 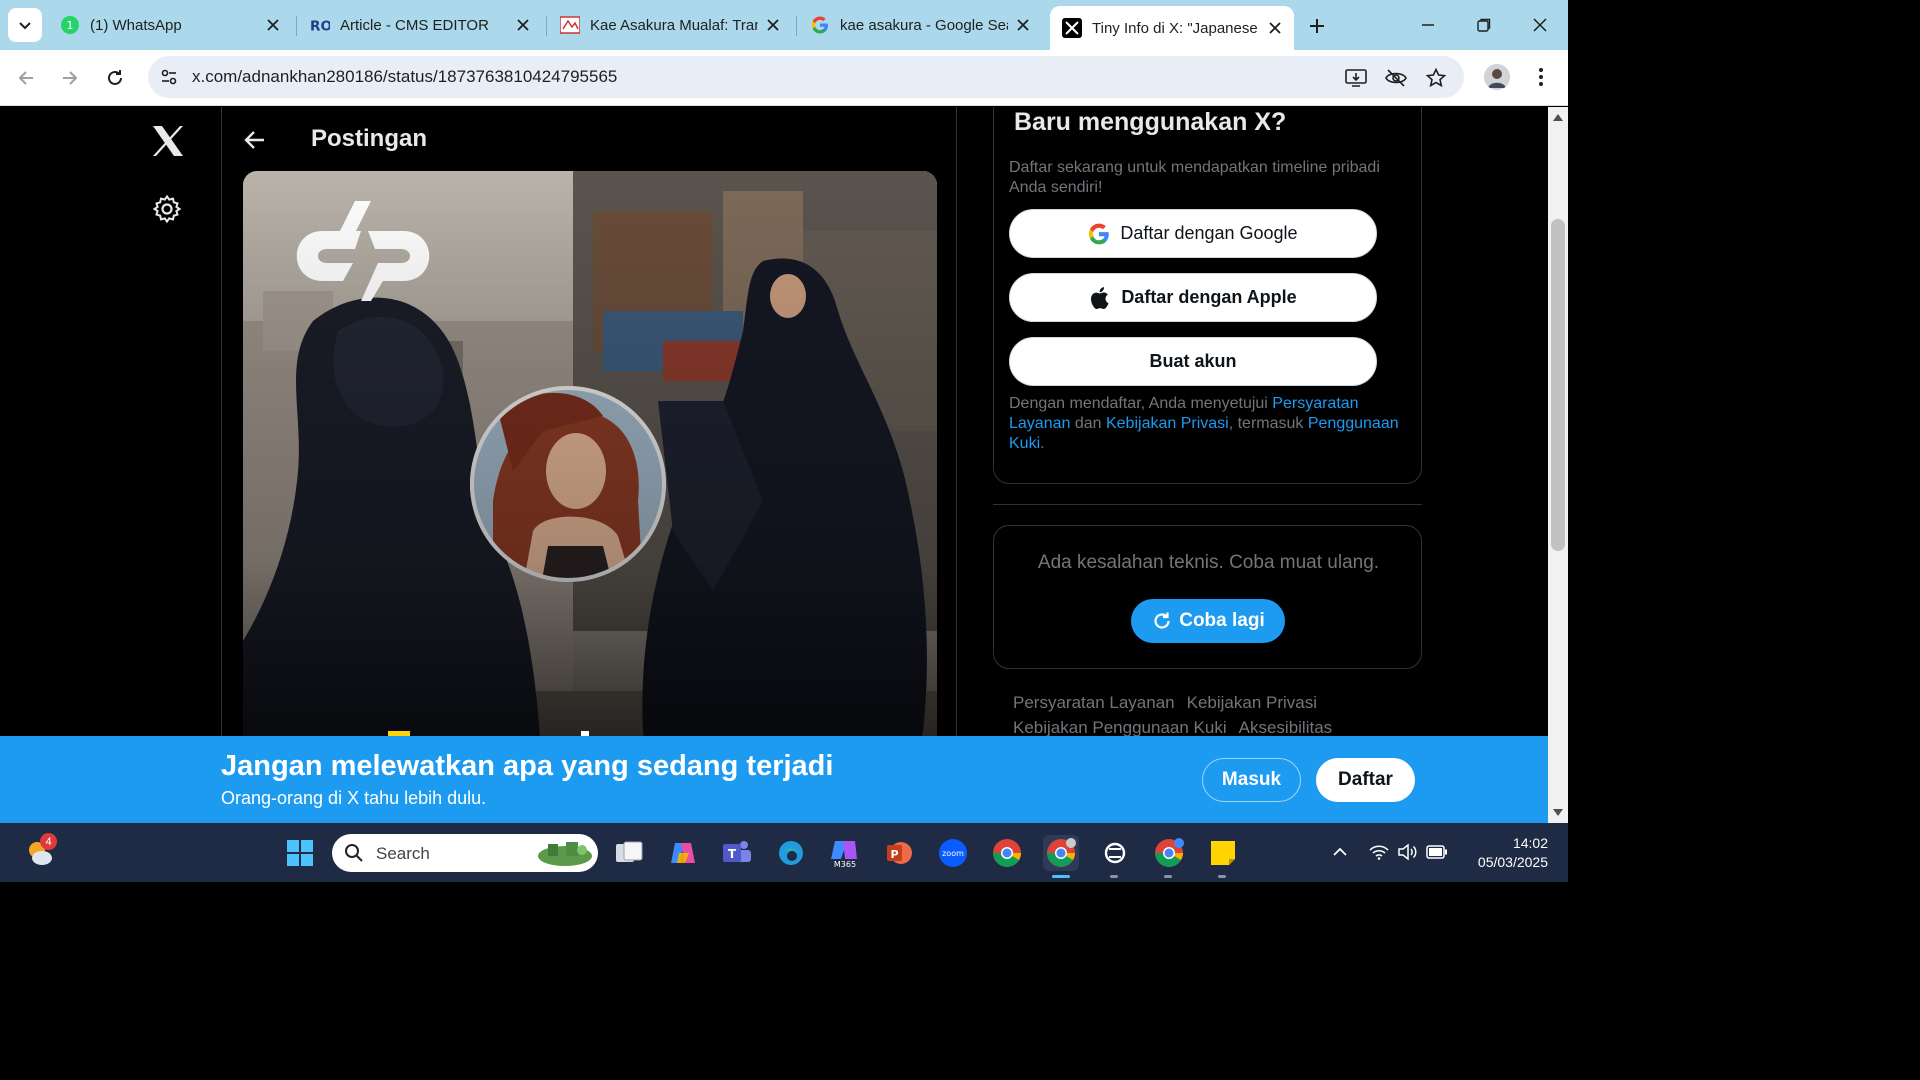 I want to click on plus-icon, so click(x=1317, y=26).